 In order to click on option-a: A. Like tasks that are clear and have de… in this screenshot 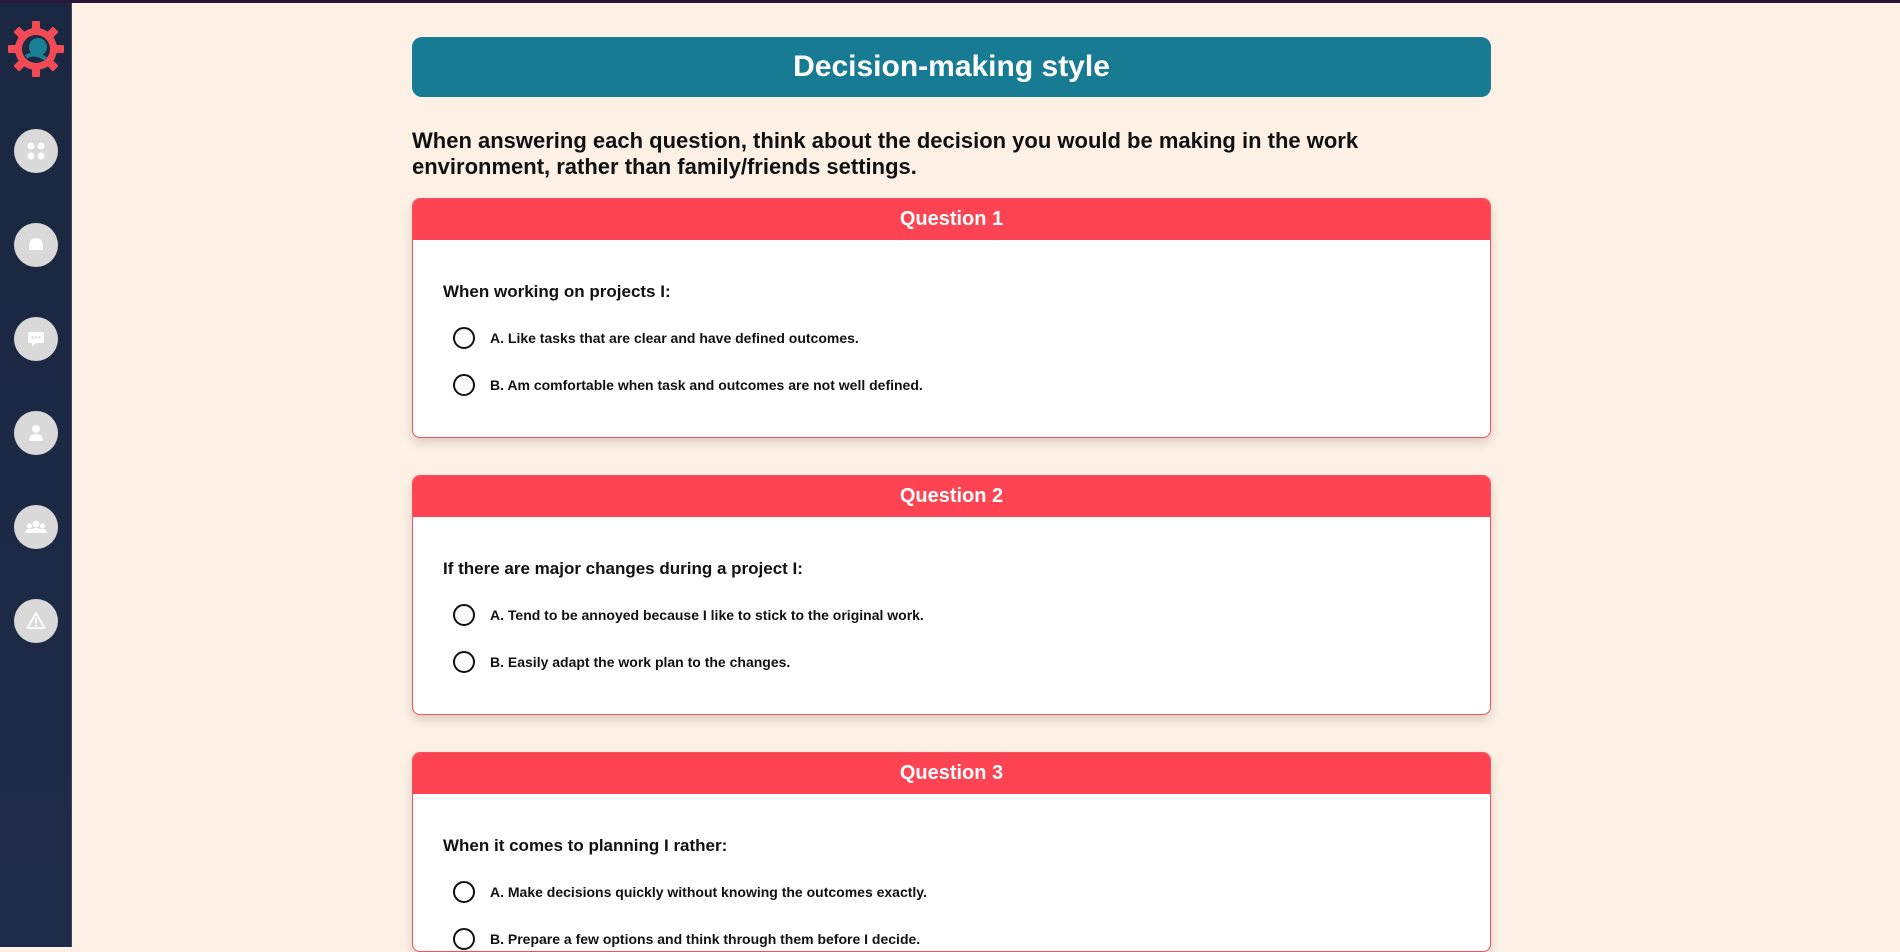, I will do `click(656, 338)`.